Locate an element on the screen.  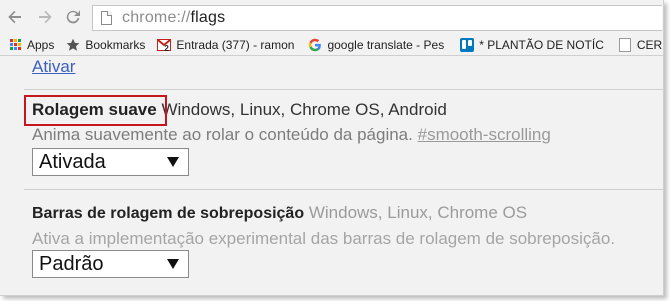
gmail-badge: 2 is located at coordinates (166, 48).